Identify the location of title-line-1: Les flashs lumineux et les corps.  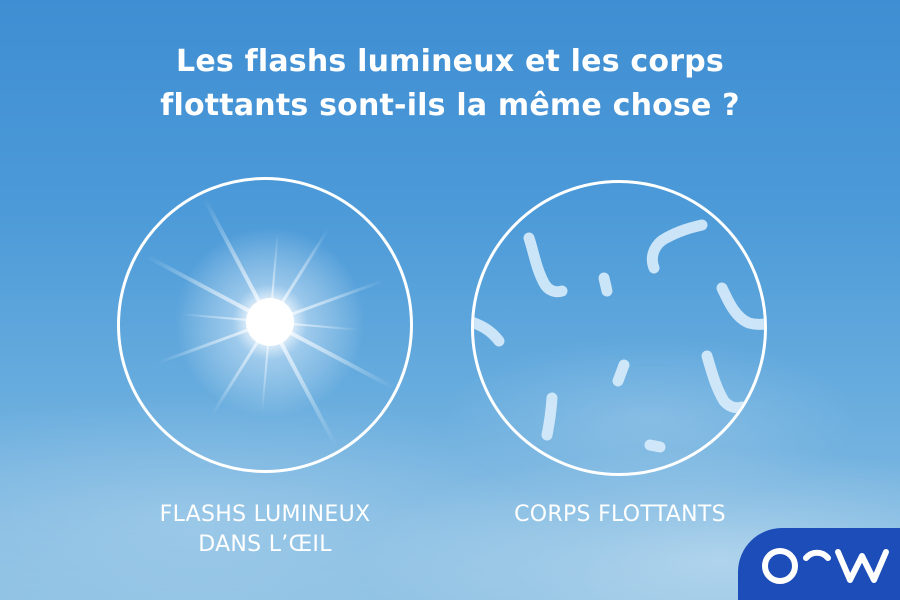
(450, 61).